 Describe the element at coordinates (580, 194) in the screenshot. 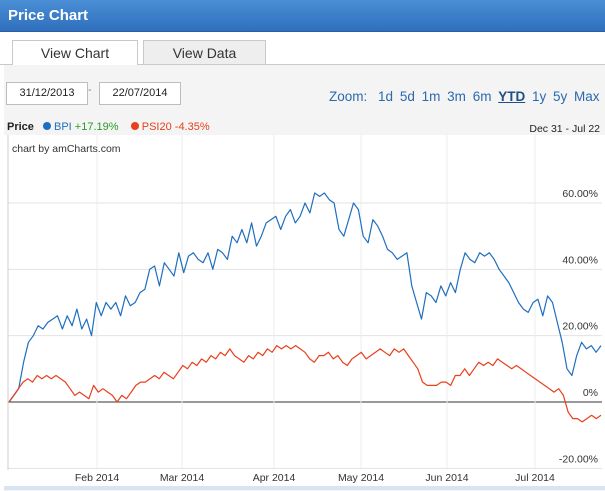

I see `y-tick-label: 60.00%` at that location.